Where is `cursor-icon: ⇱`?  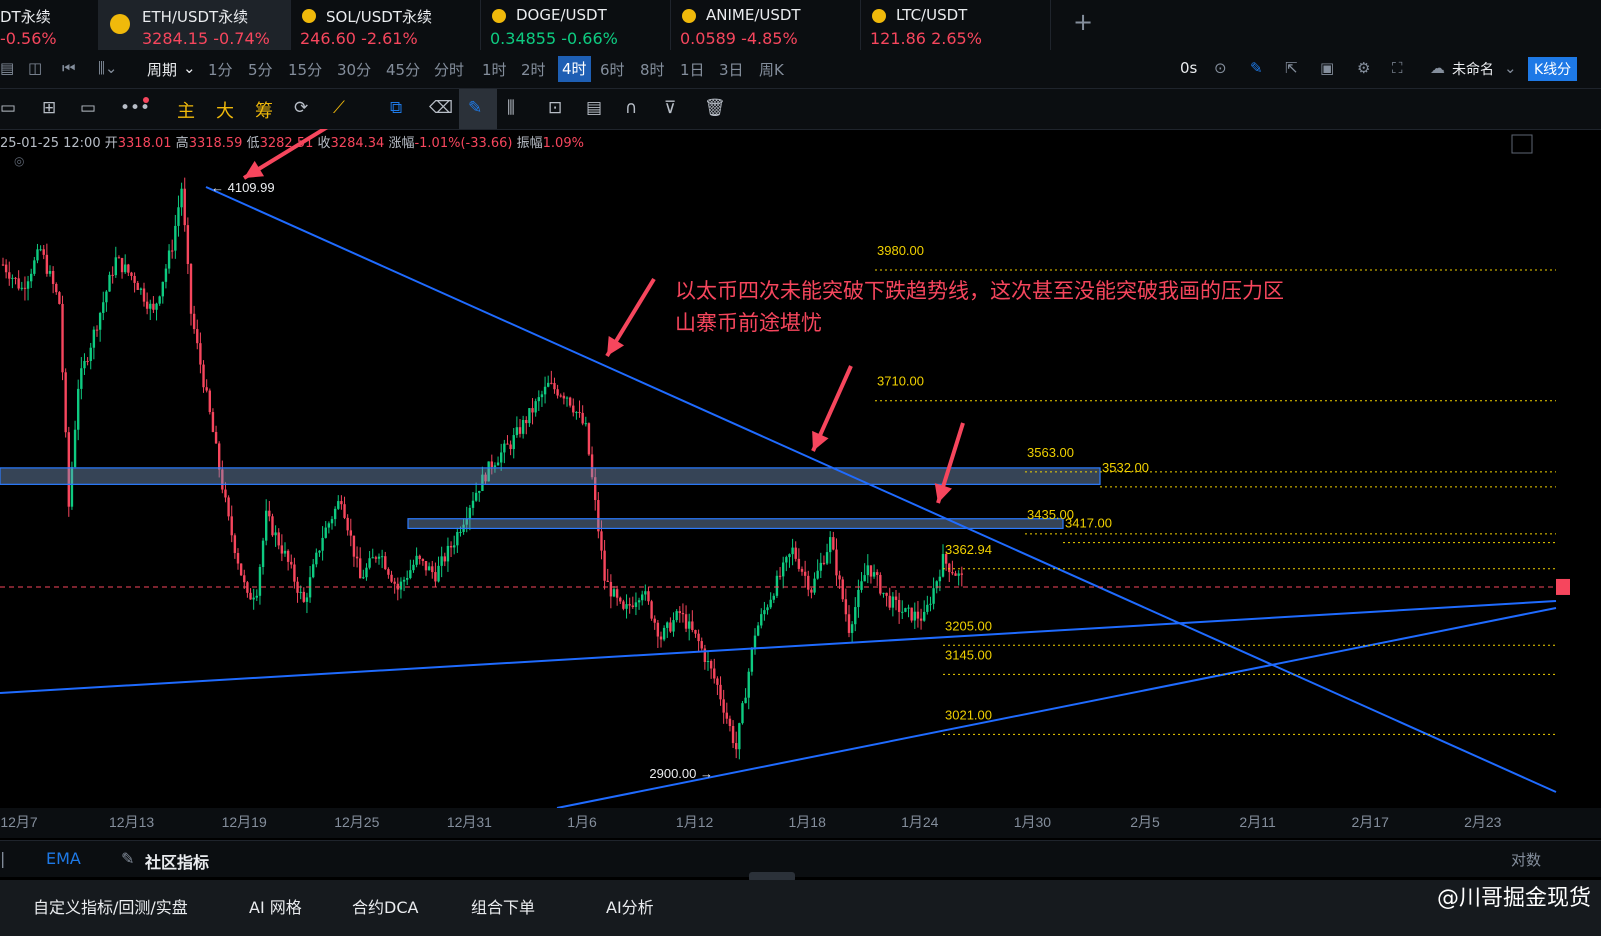
cursor-icon: ⇱ is located at coordinates (1291, 68).